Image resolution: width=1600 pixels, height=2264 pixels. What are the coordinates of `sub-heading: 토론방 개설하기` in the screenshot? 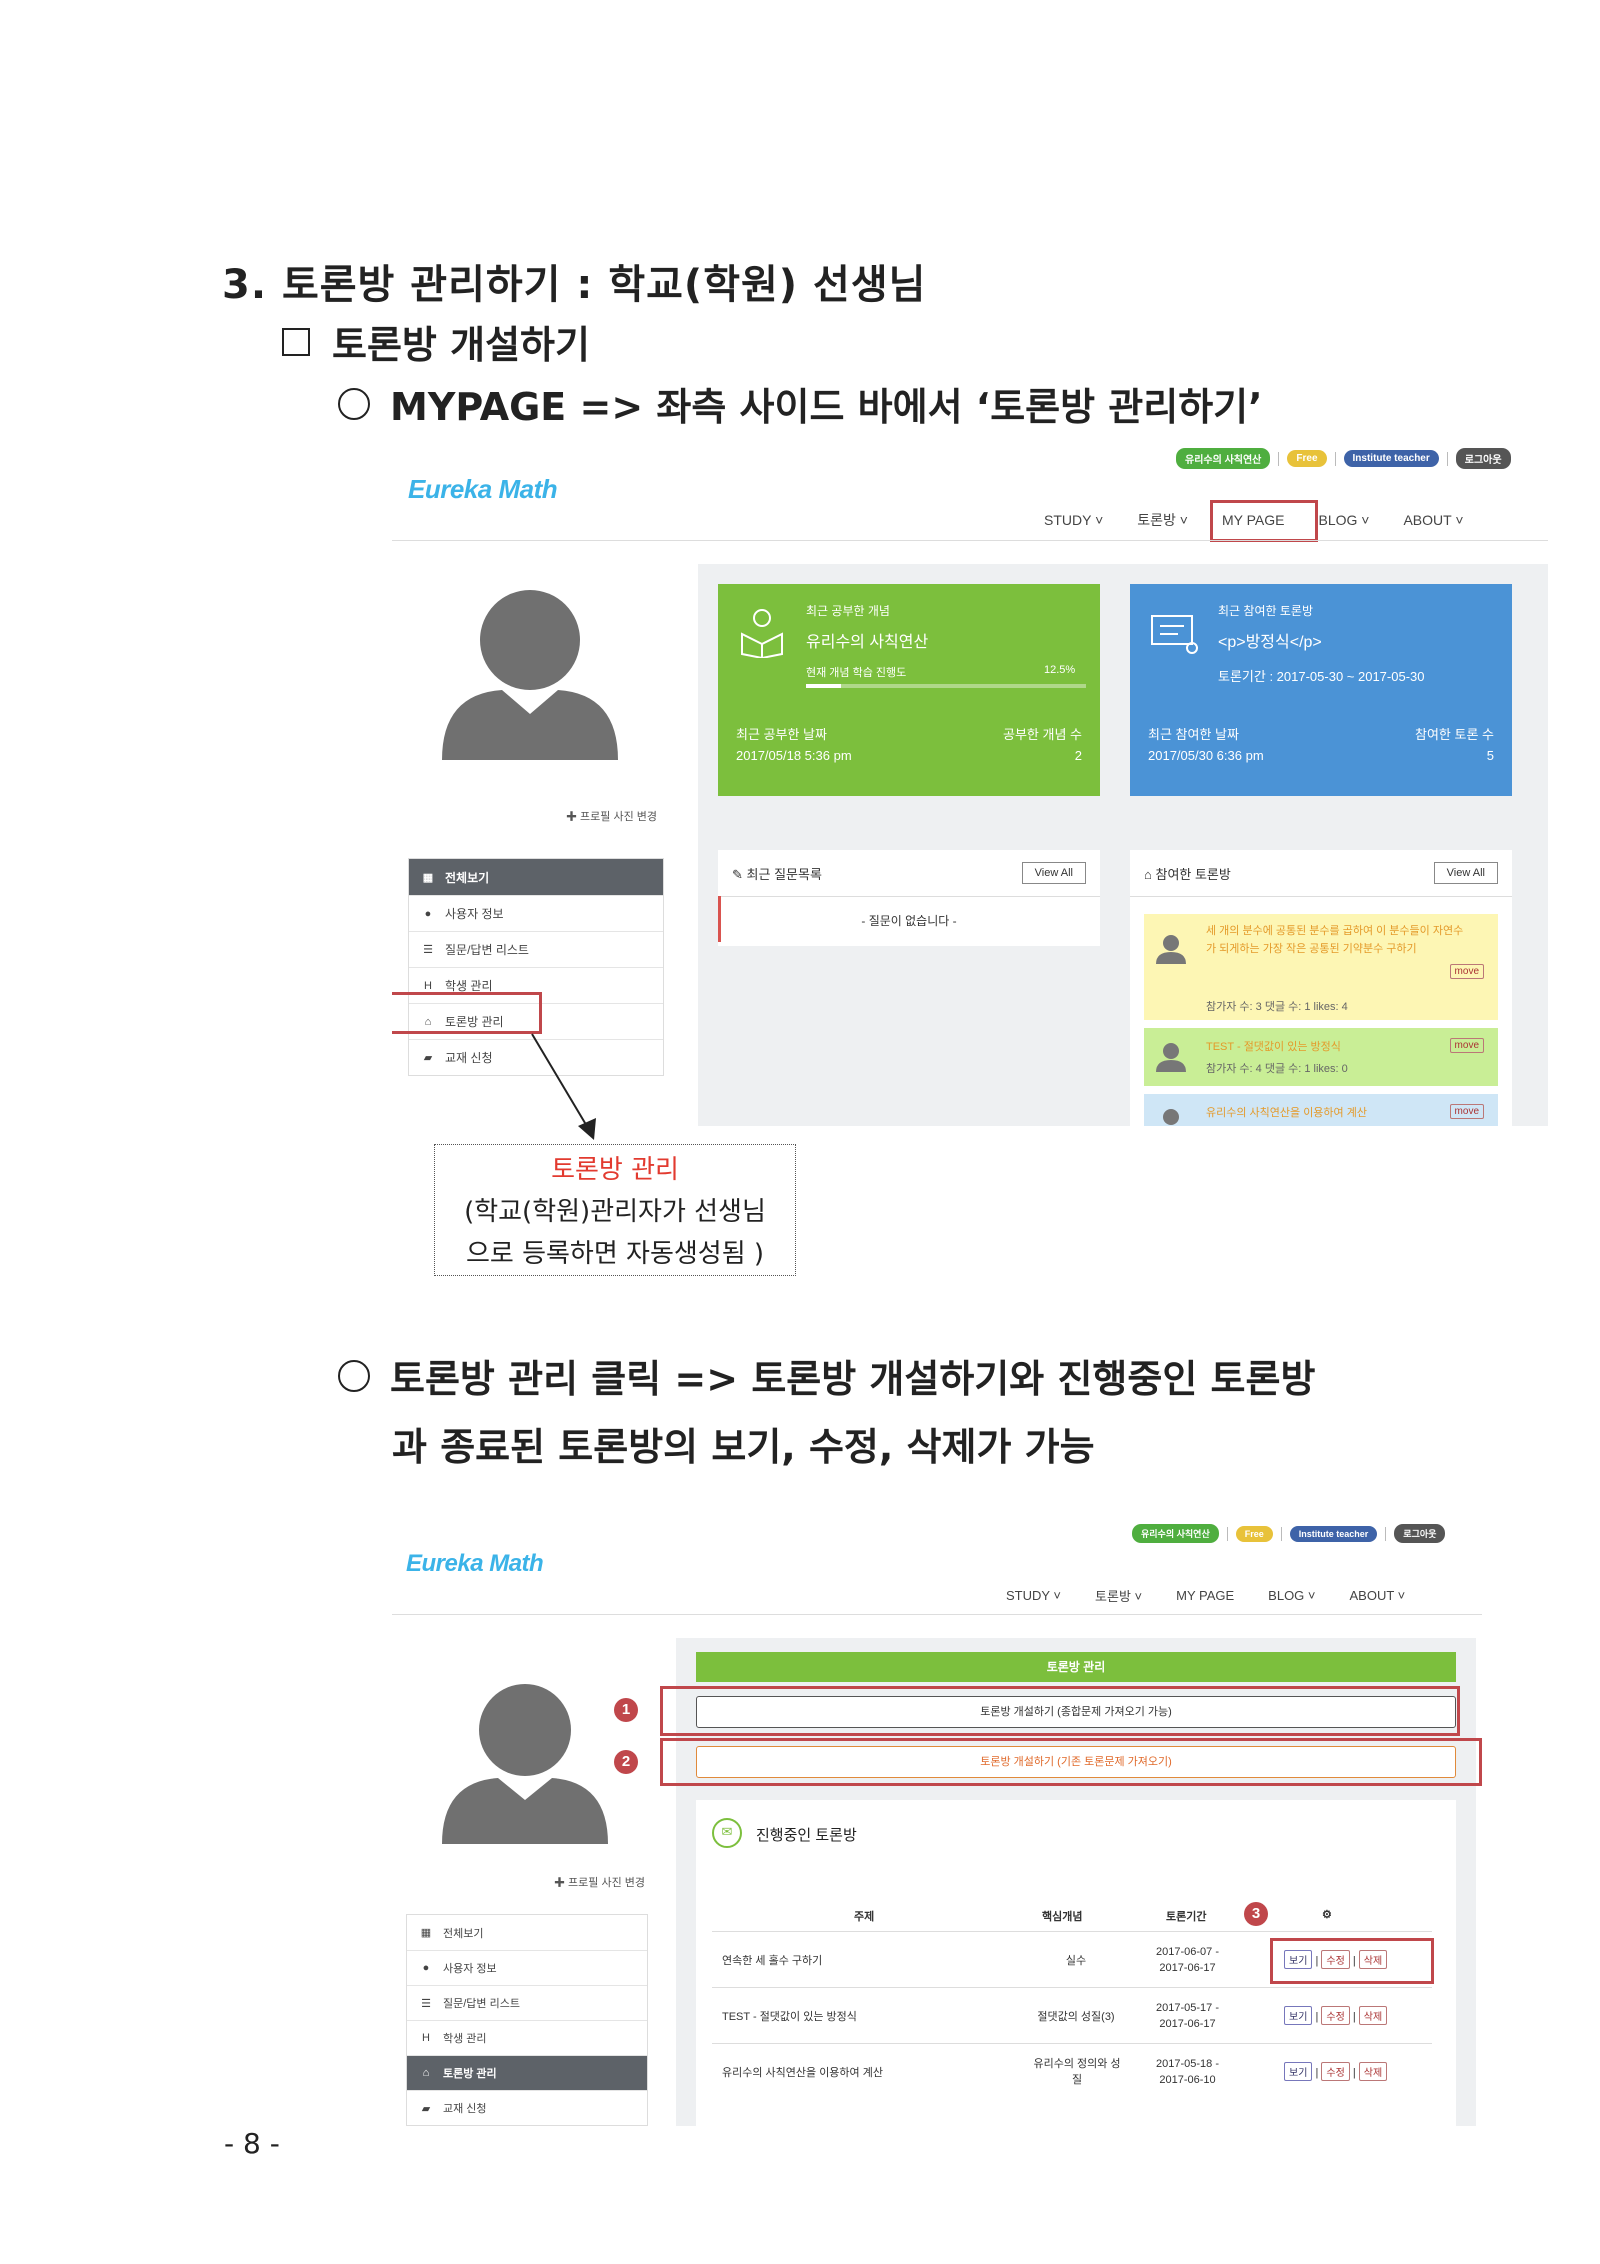 It's located at (436, 341).